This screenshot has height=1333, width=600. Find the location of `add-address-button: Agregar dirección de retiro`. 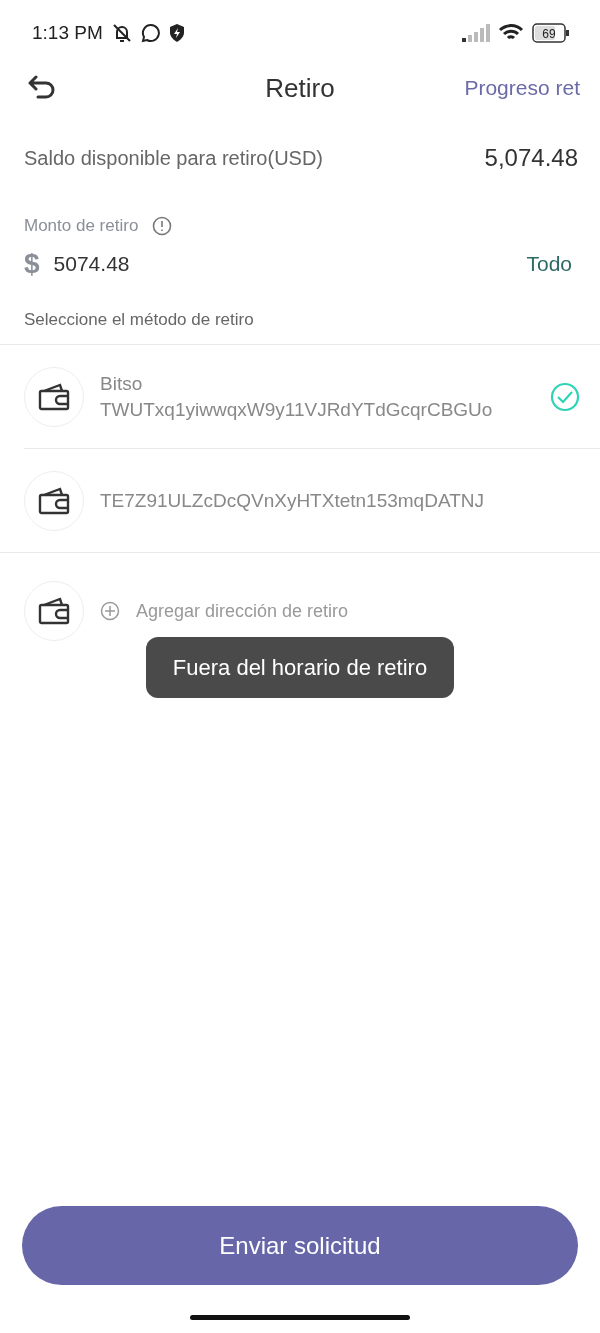

add-address-button: Agregar dirección de retiro is located at coordinates (224, 611).